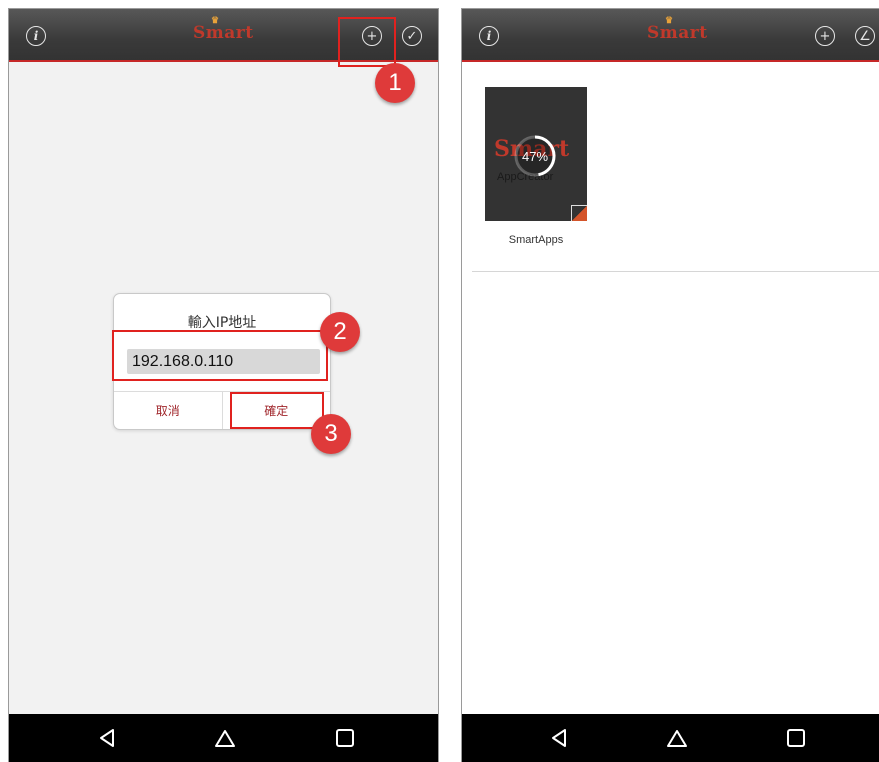 The height and width of the screenshot is (762, 879). I want to click on app-thumbnail: Smart AppCreator 47%, so click(536, 154).